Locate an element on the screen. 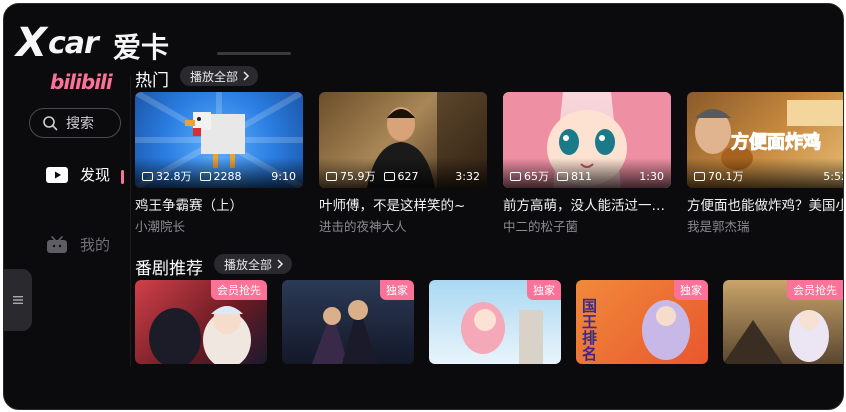 The height and width of the screenshot is (412, 846). video-card: 32.8万 2288 9:10 鸡王争霸赛（上） 小潮院长 is located at coordinates (219, 163).